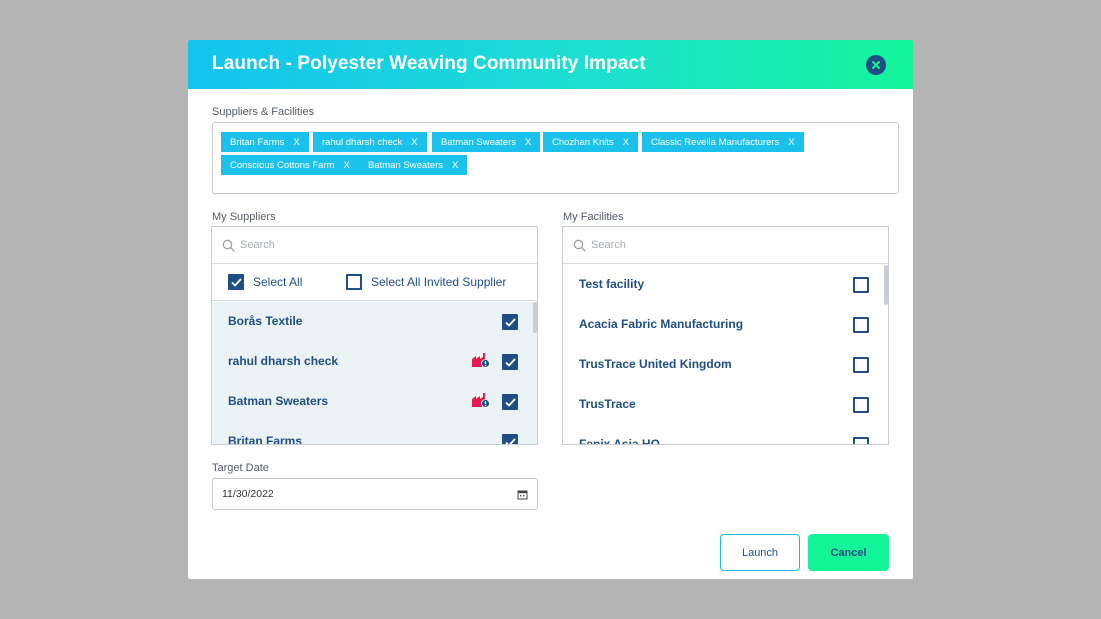 This screenshot has height=619, width=1101. I want to click on tag: Conscious Cottons Farm X, so click(290, 165).